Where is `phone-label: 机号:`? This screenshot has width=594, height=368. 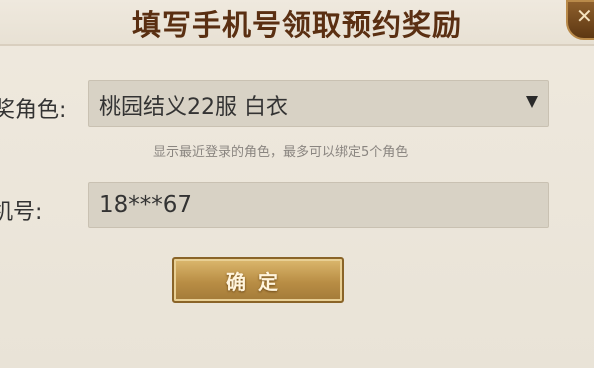
phone-label: 机号: is located at coordinates (21, 212).